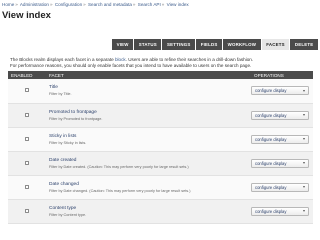 This screenshot has height=240, width=320. Describe the element at coordinates (76, 118) in the screenshot. I see `facet-description: Filter by Promoted to frontpage.` at that location.